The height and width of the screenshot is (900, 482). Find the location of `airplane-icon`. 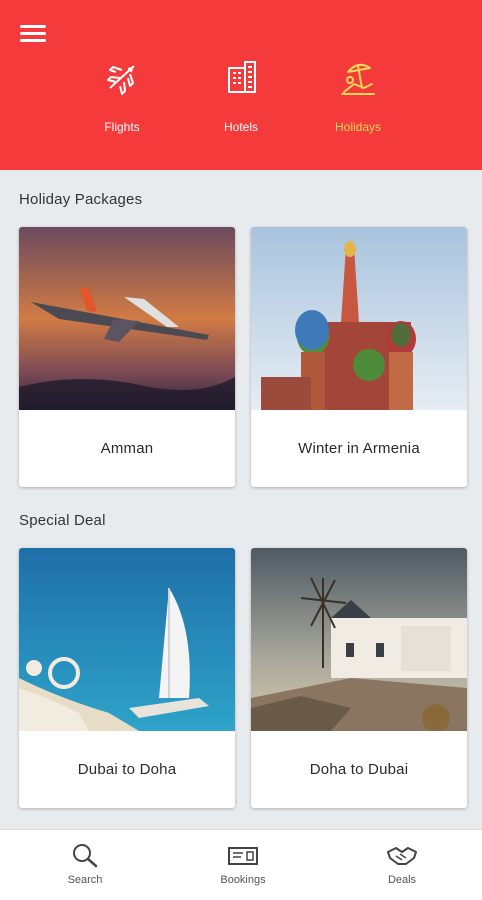

airplane-icon is located at coordinates (121, 80).